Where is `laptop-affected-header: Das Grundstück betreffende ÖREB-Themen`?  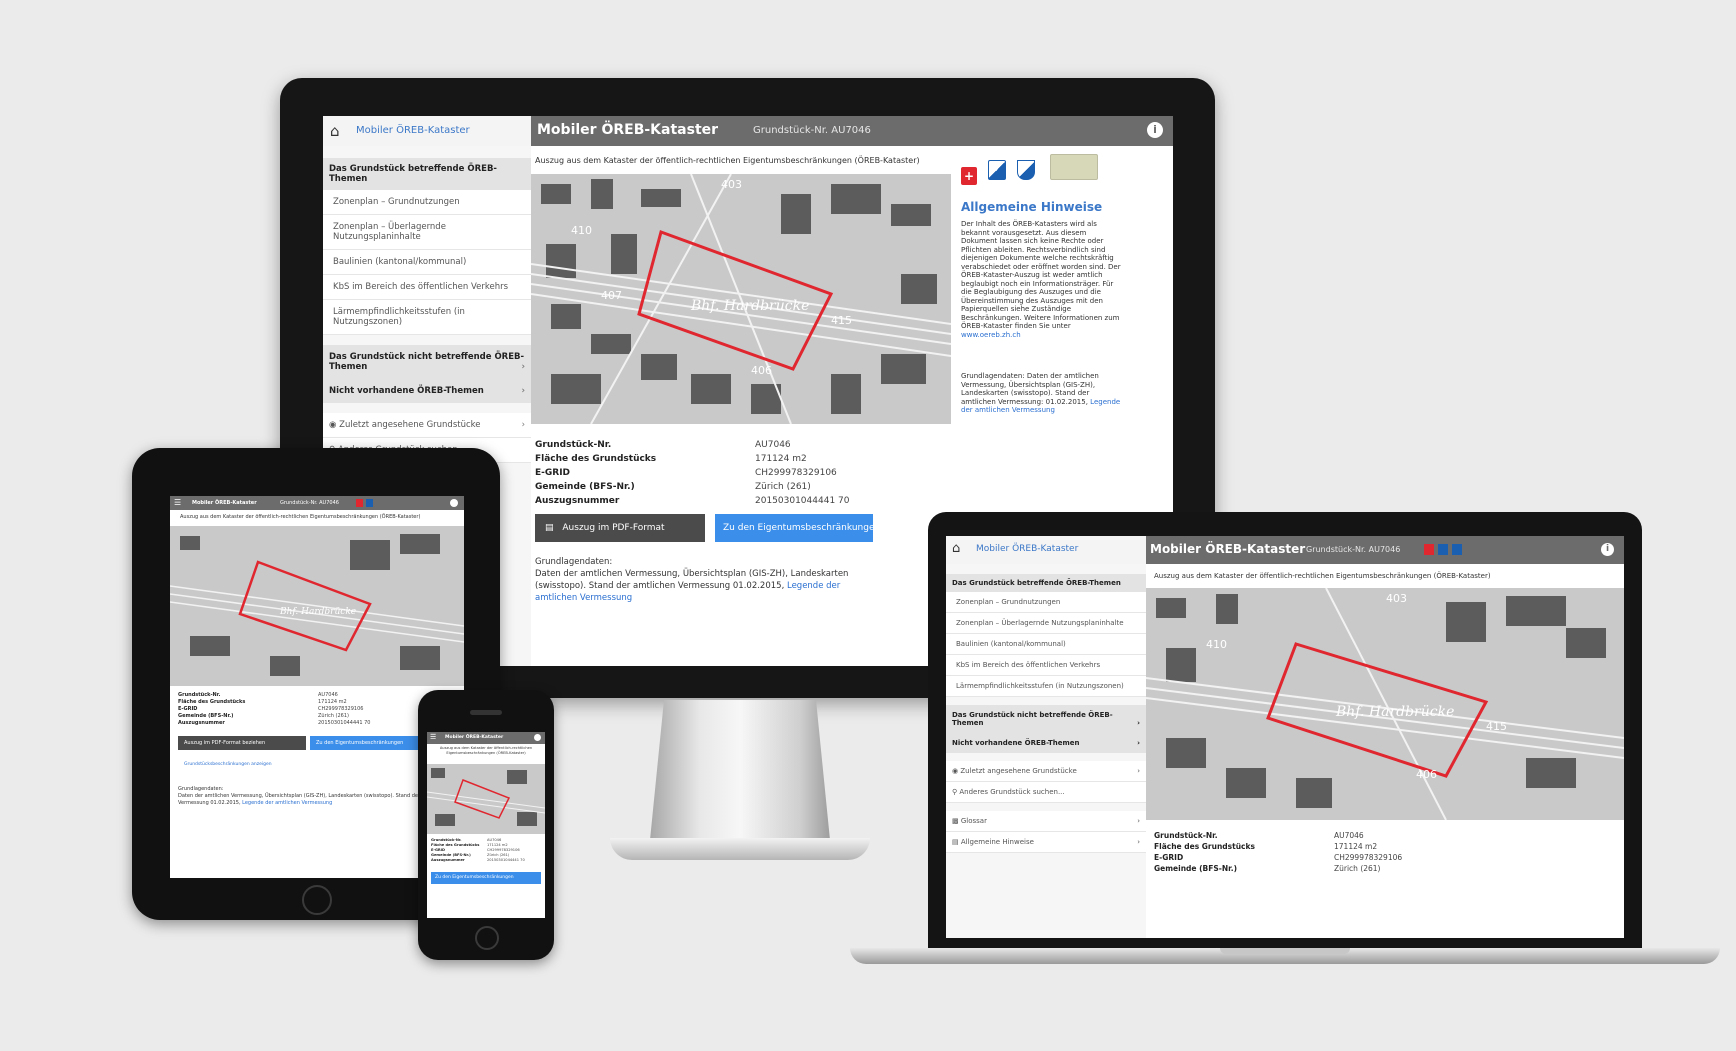 laptop-affected-header: Das Grundstück betreffende ÖREB-Themen is located at coordinates (1046, 583).